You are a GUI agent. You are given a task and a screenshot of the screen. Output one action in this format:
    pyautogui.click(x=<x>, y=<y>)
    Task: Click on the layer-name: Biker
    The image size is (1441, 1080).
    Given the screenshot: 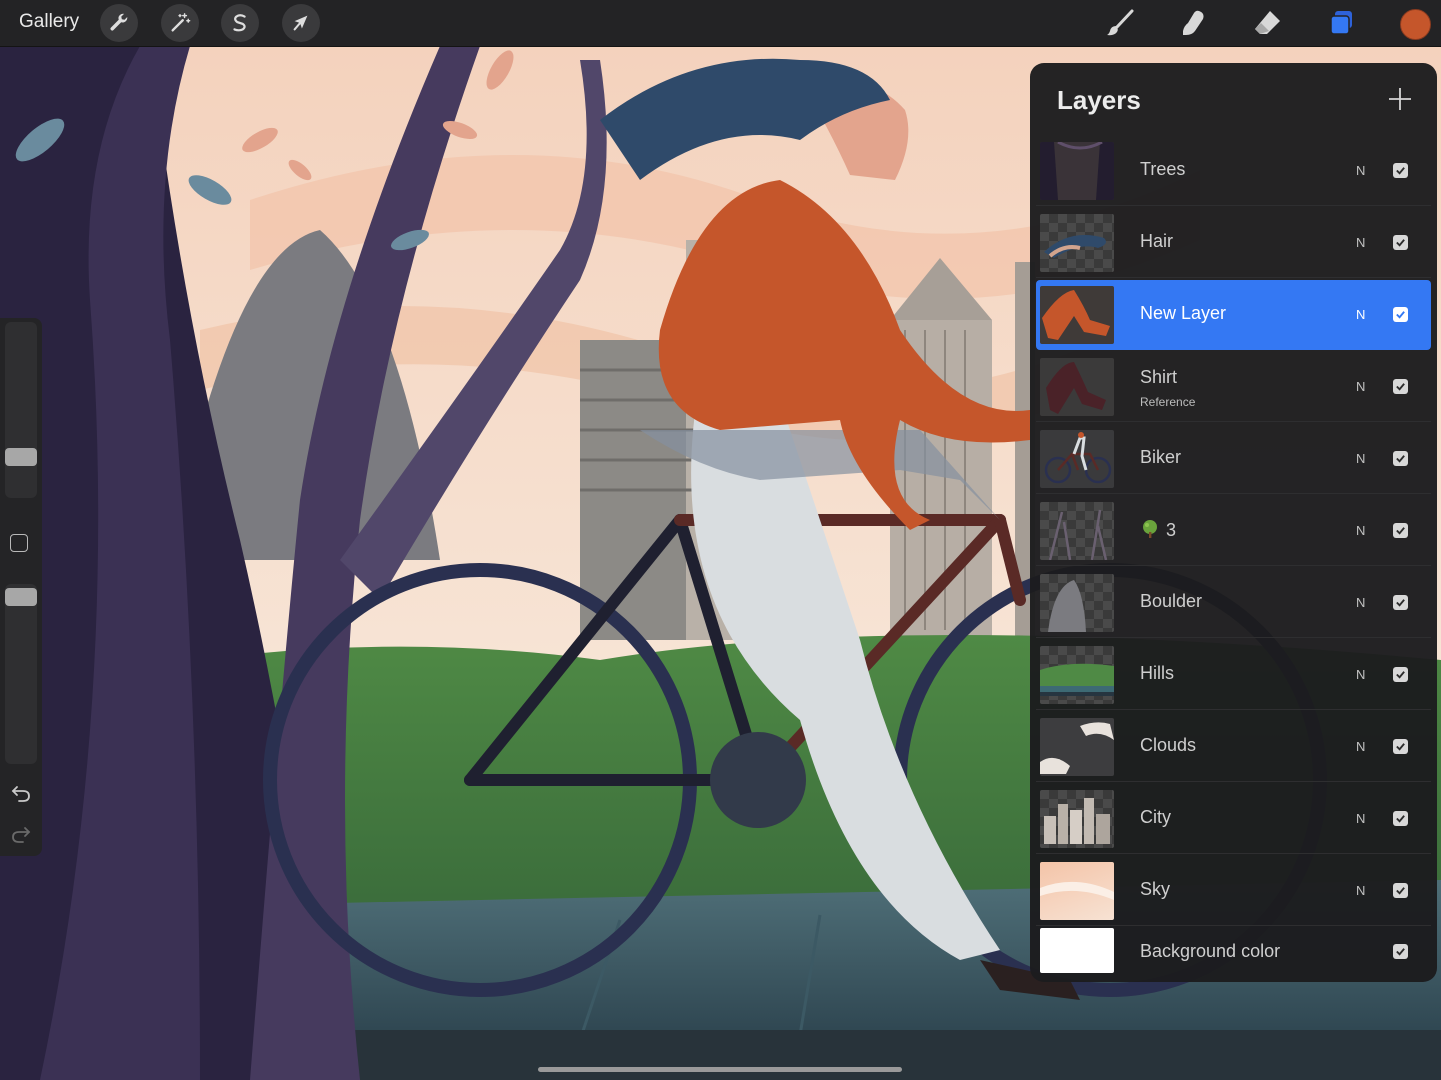 What is the action you would take?
    pyautogui.click(x=1161, y=457)
    